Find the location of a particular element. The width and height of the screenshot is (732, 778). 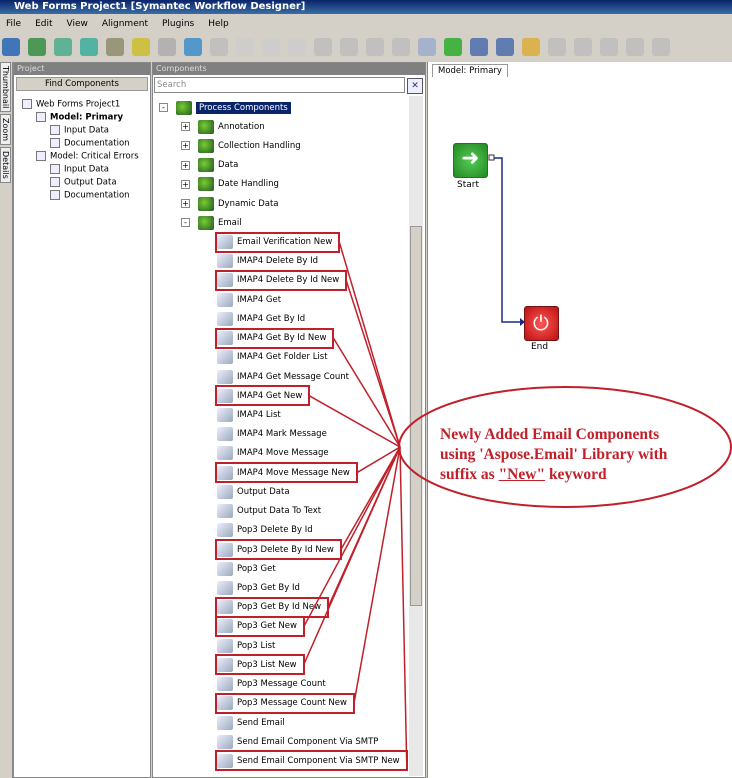

callout-prefix: suffix as is located at coordinates (469, 474).